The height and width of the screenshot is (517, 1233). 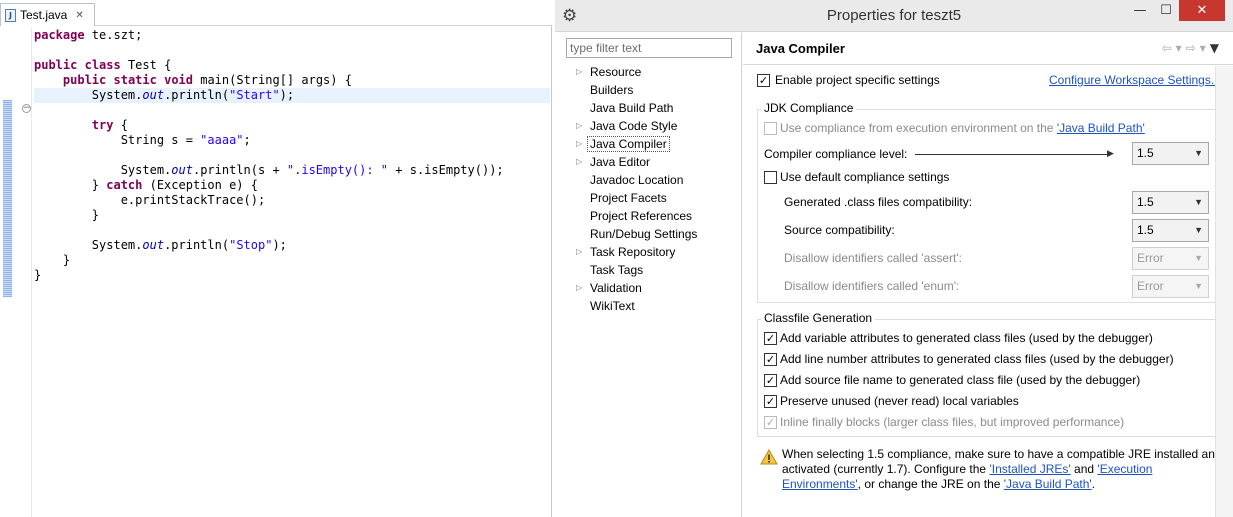 I want to click on code-line: public static void main(String[] args) {, so click(x=292, y=80).